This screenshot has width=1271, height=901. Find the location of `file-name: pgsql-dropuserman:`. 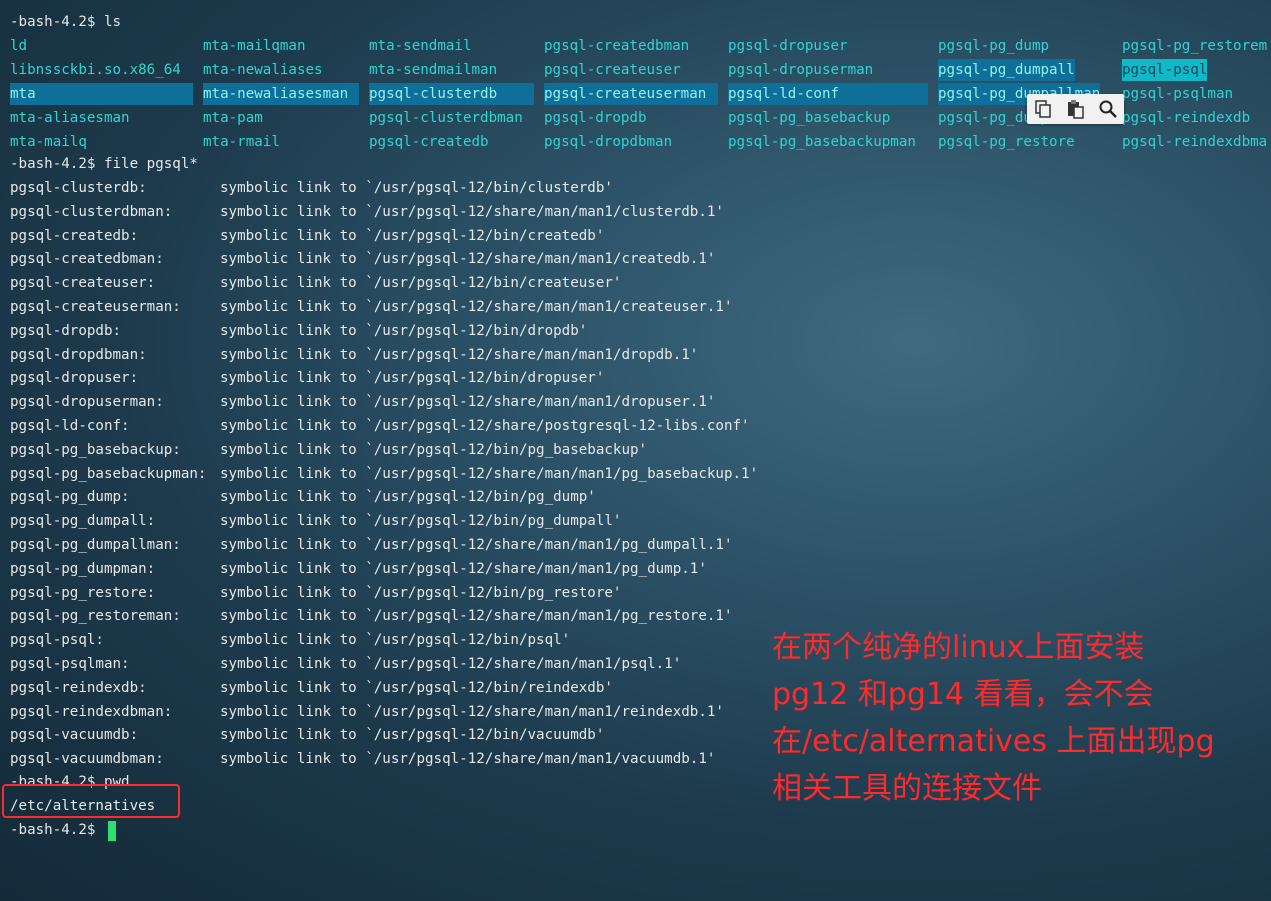

file-name: pgsql-dropuserman: is located at coordinates (87, 402).